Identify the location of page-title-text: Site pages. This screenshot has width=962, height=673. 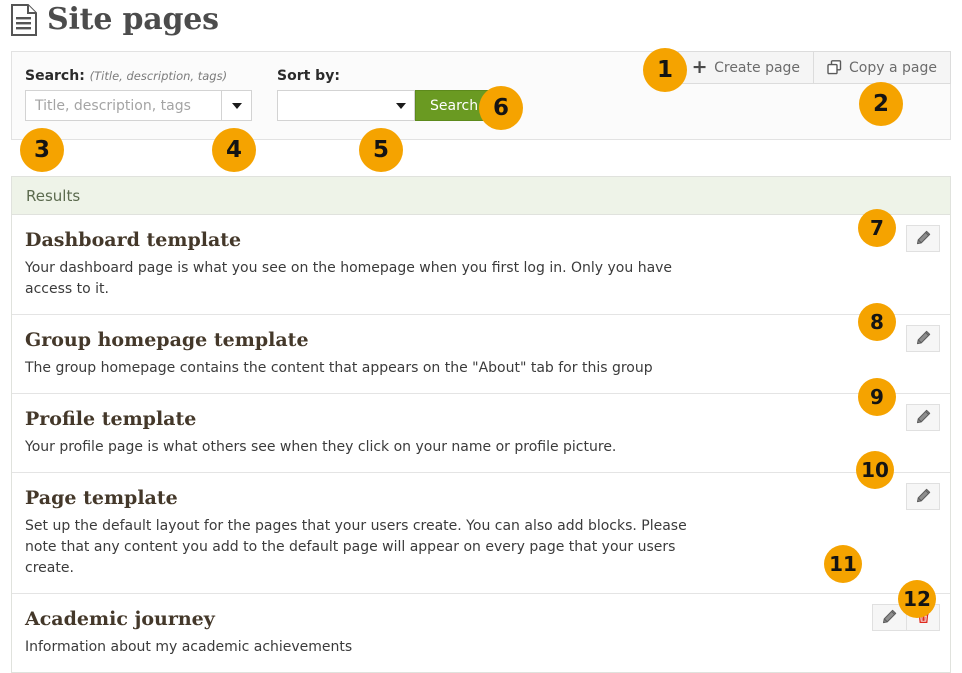
(133, 19).